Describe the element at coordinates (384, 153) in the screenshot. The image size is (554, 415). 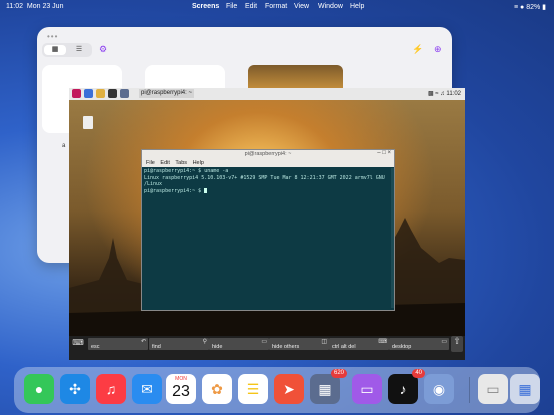
I see `terminal-window-controls: – □ ×` at that location.